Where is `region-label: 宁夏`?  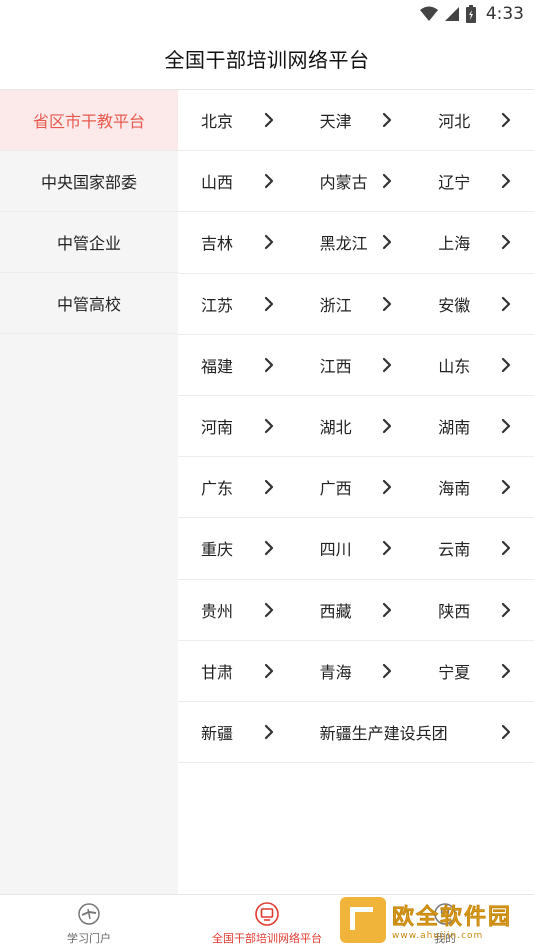
region-label: 宁夏 is located at coordinates (454, 672).